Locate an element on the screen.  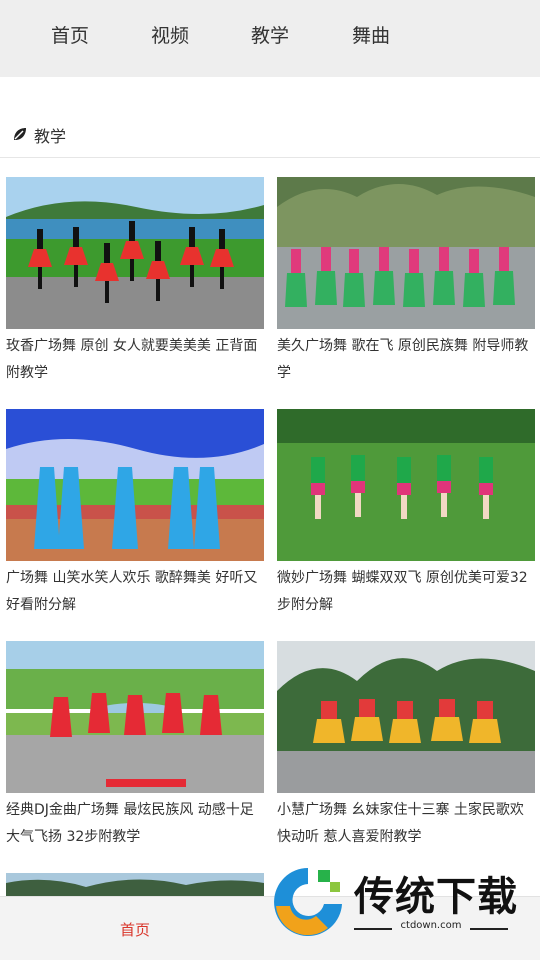
video-card: 微妙广场舞 蝴蝶双双飞 原创优美可爱32步附分解 is located at coordinates (406, 514).